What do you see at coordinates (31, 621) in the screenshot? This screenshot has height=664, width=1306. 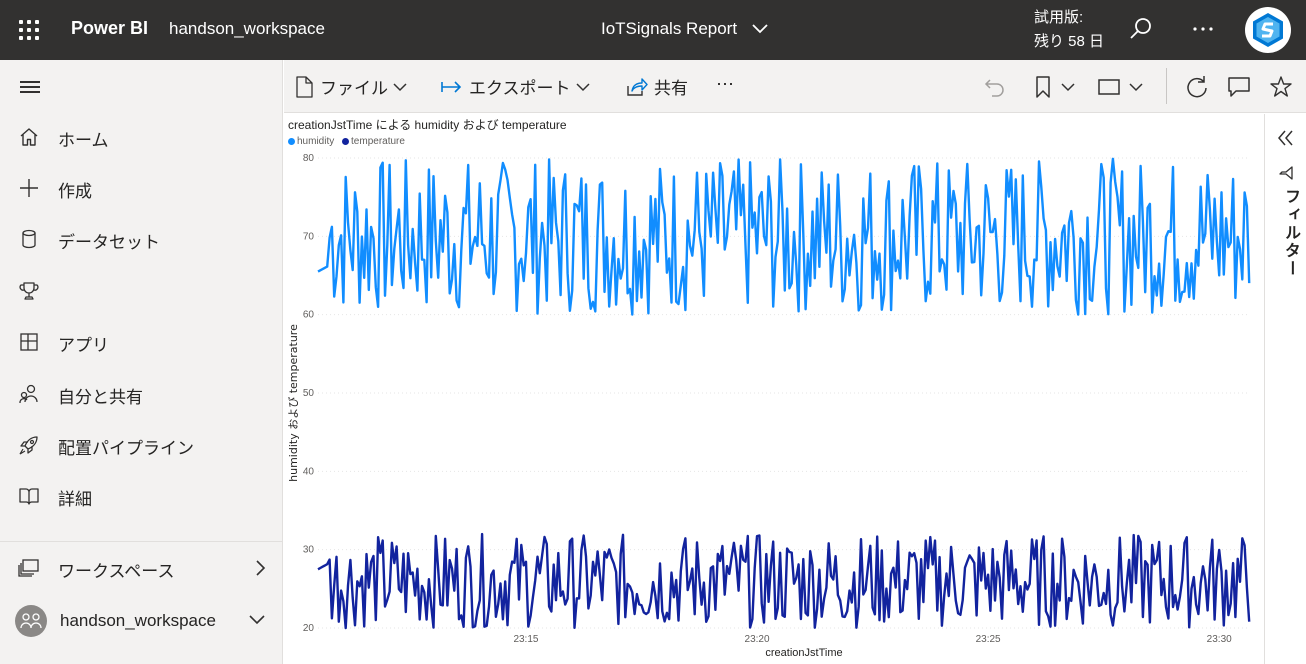 I see `workspace-avatar-icon` at bounding box center [31, 621].